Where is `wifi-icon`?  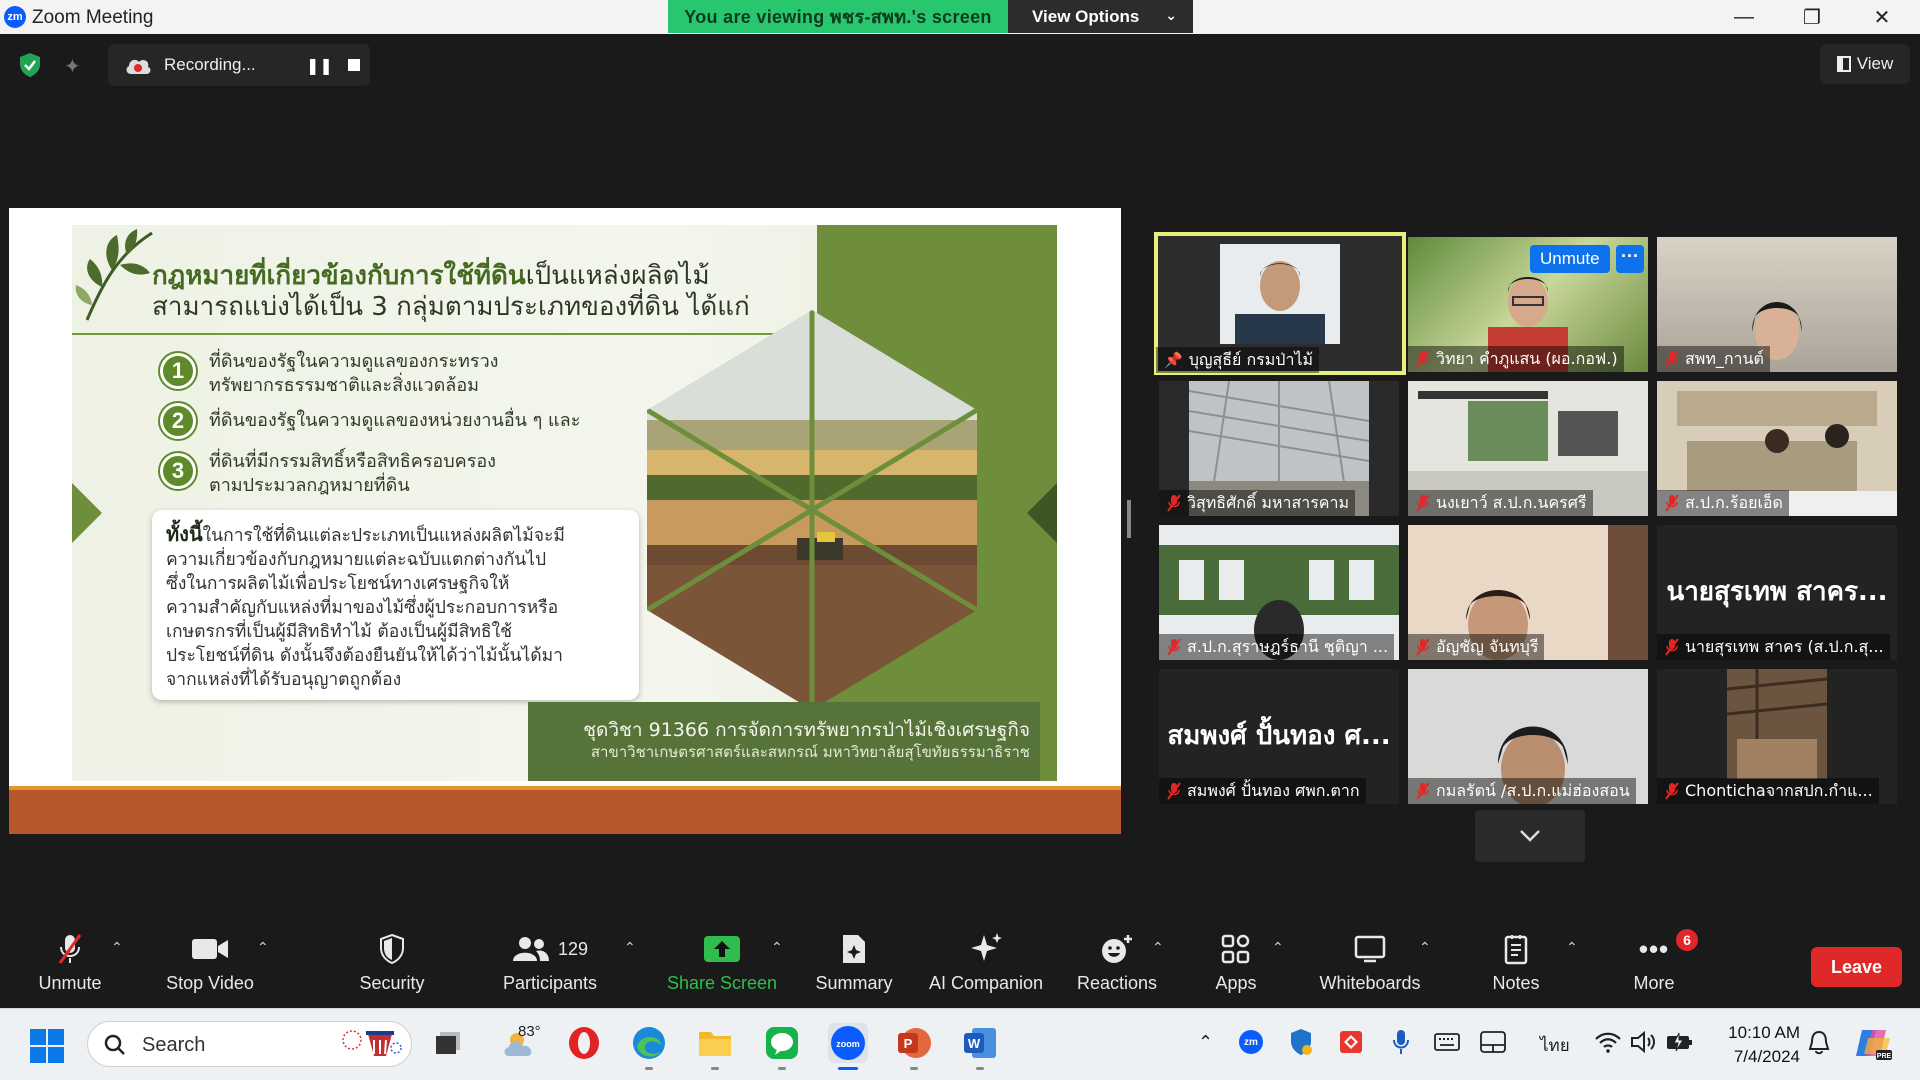
wifi-icon is located at coordinates (1608, 1042).